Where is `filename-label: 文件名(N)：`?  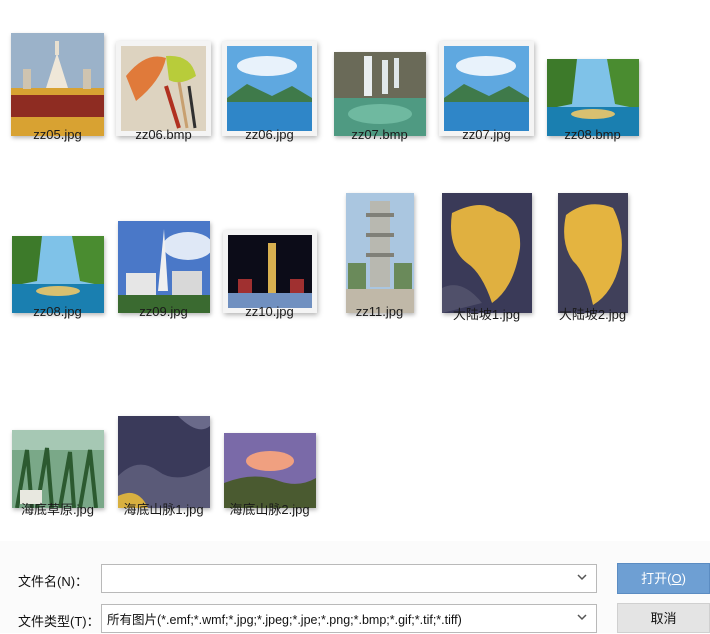
filename-label: 文件名(N)： is located at coordinates (53, 581).